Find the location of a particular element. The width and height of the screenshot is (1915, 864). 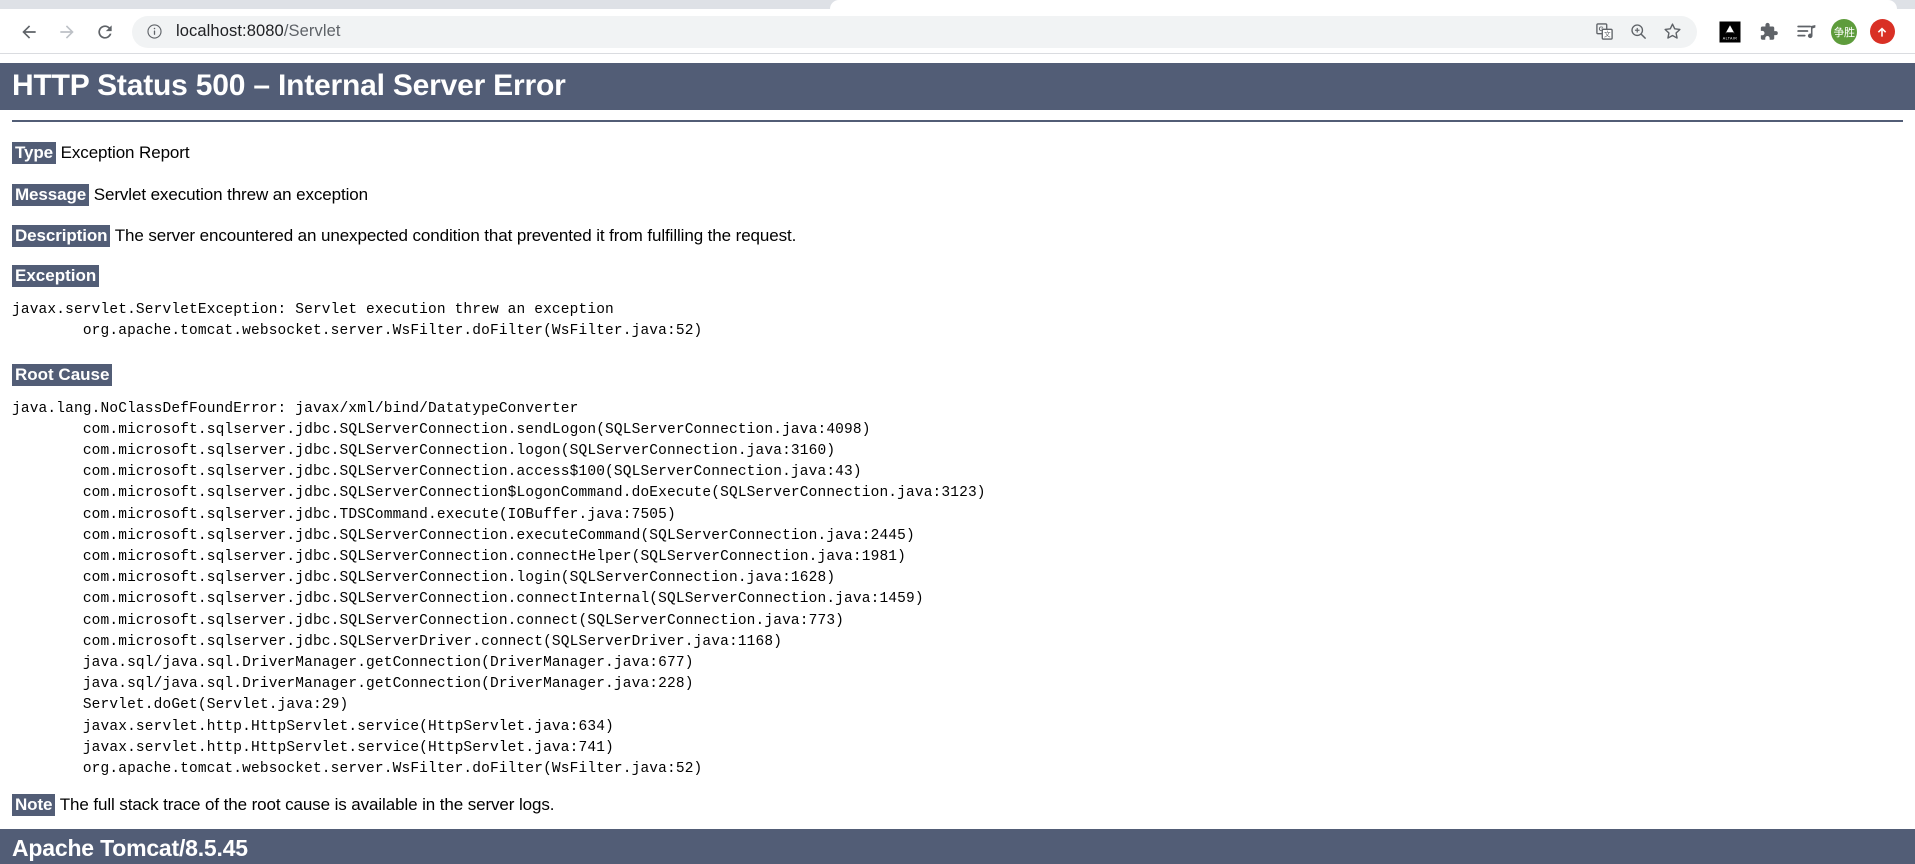

playlist-music-icon is located at coordinates (1806, 31).